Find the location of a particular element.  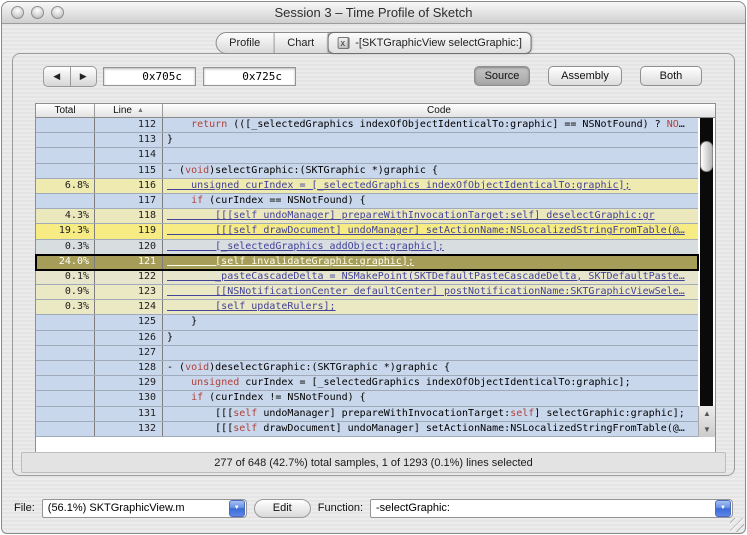

file-dropdown: (56.1%) SKTGraphicView.m ▼ is located at coordinates (144, 508).